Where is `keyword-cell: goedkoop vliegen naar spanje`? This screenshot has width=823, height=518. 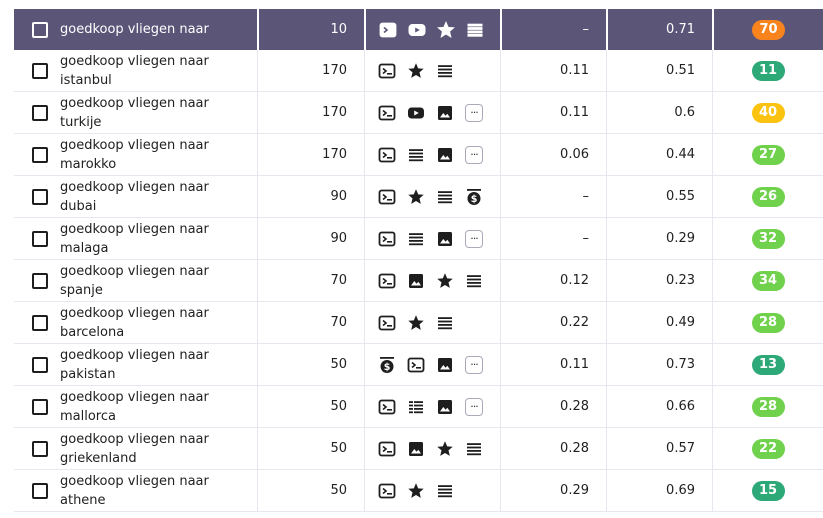 keyword-cell: goedkoop vliegen naar spanje is located at coordinates (135, 280).